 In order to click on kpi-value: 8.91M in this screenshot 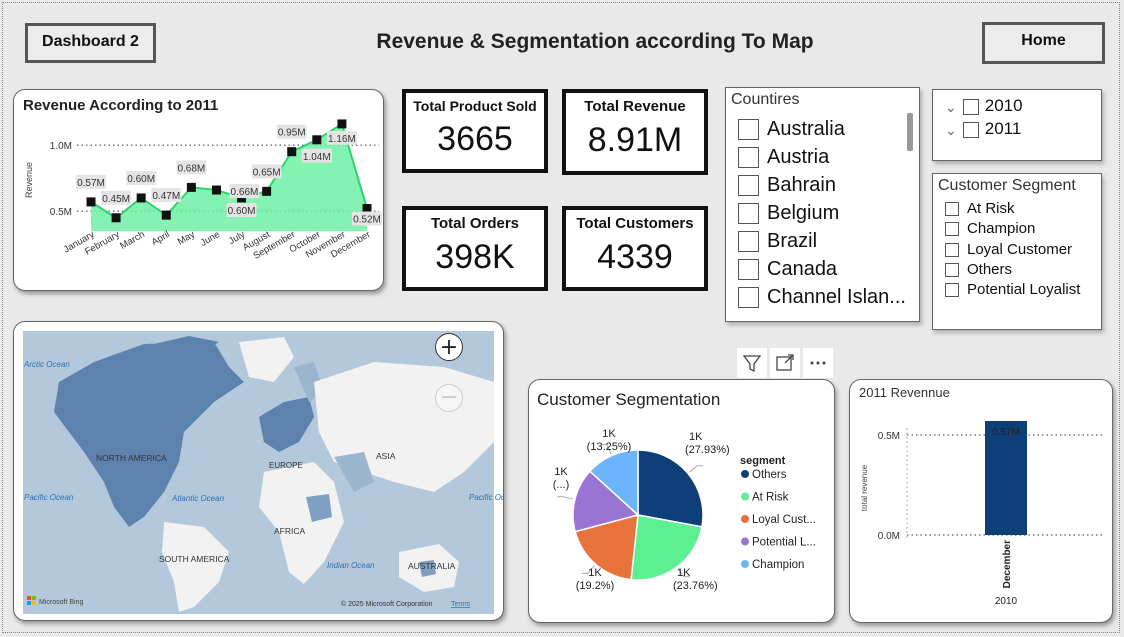, I will do `click(635, 140)`.